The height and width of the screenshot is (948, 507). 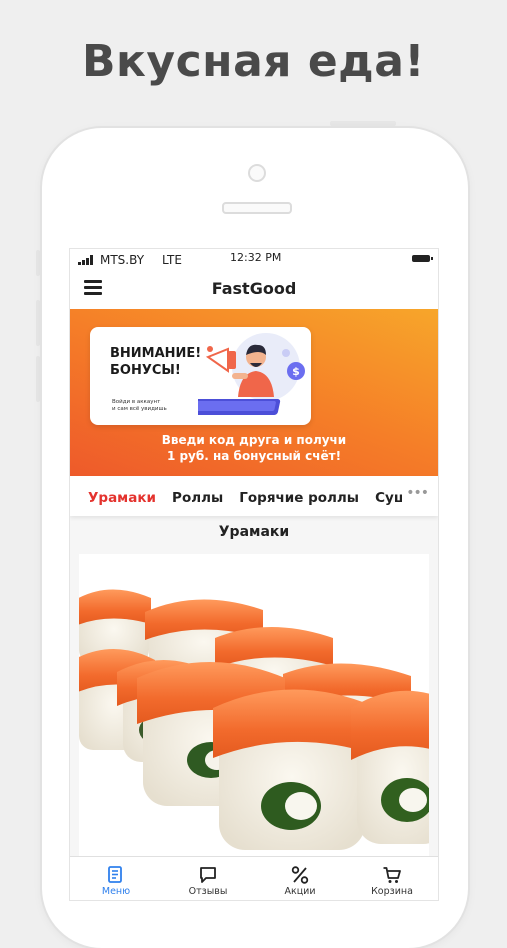 I want to click on promo-subtitle: Войди в аккаунт и сам всё увидишь, so click(x=139, y=405).